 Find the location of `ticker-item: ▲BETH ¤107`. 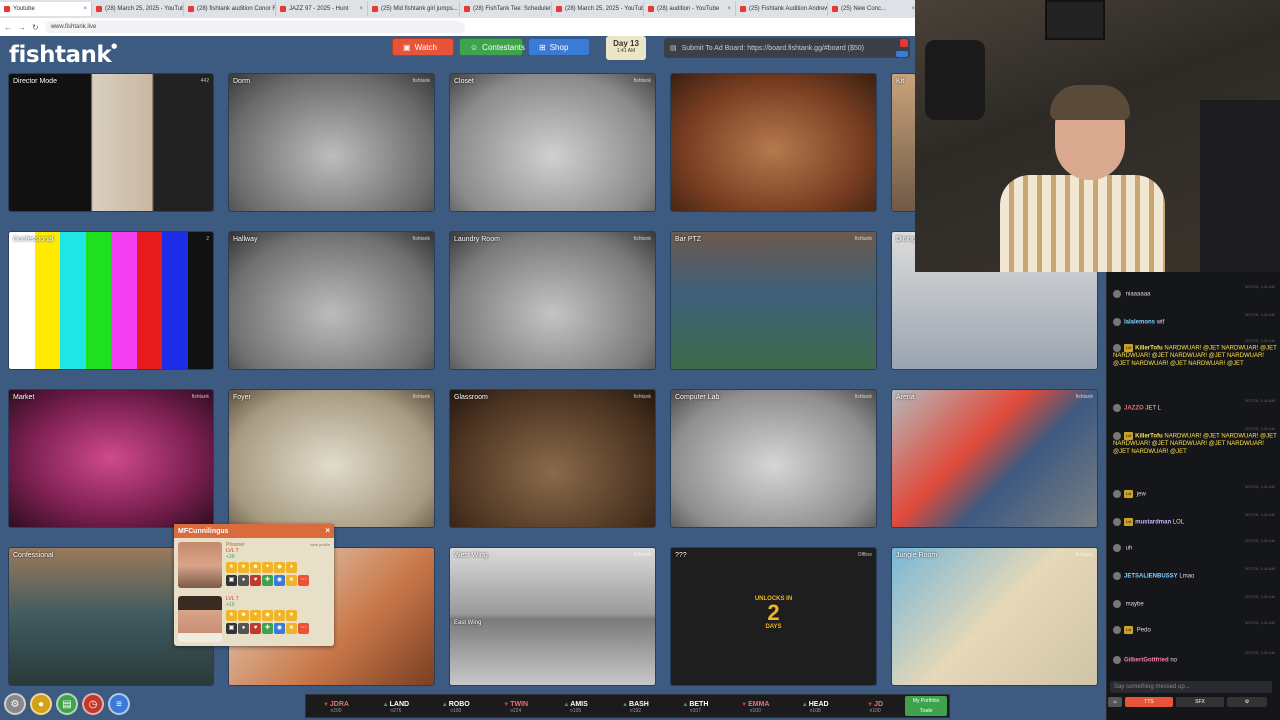

ticker-item: ▲BETH ¤107 is located at coordinates (695, 706).